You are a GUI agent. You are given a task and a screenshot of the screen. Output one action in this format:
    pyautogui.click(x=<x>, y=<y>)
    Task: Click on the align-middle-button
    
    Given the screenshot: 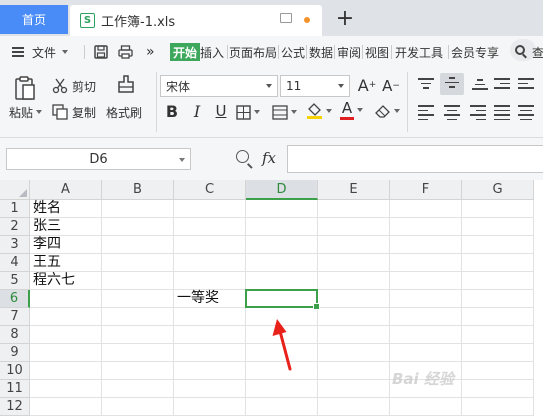 What is the action you would take?
    pyautogui.click(x=452, y=84)
    